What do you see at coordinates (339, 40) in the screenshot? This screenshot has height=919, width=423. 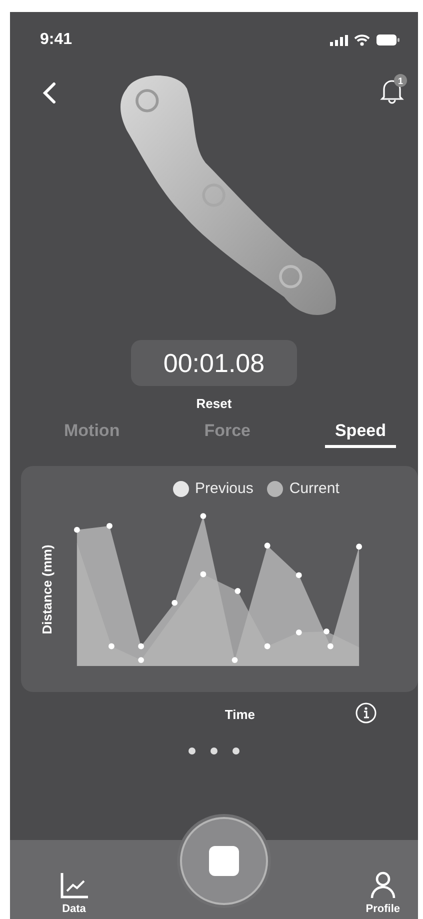 I see `signal-icon` at bounding box center [339, 40].